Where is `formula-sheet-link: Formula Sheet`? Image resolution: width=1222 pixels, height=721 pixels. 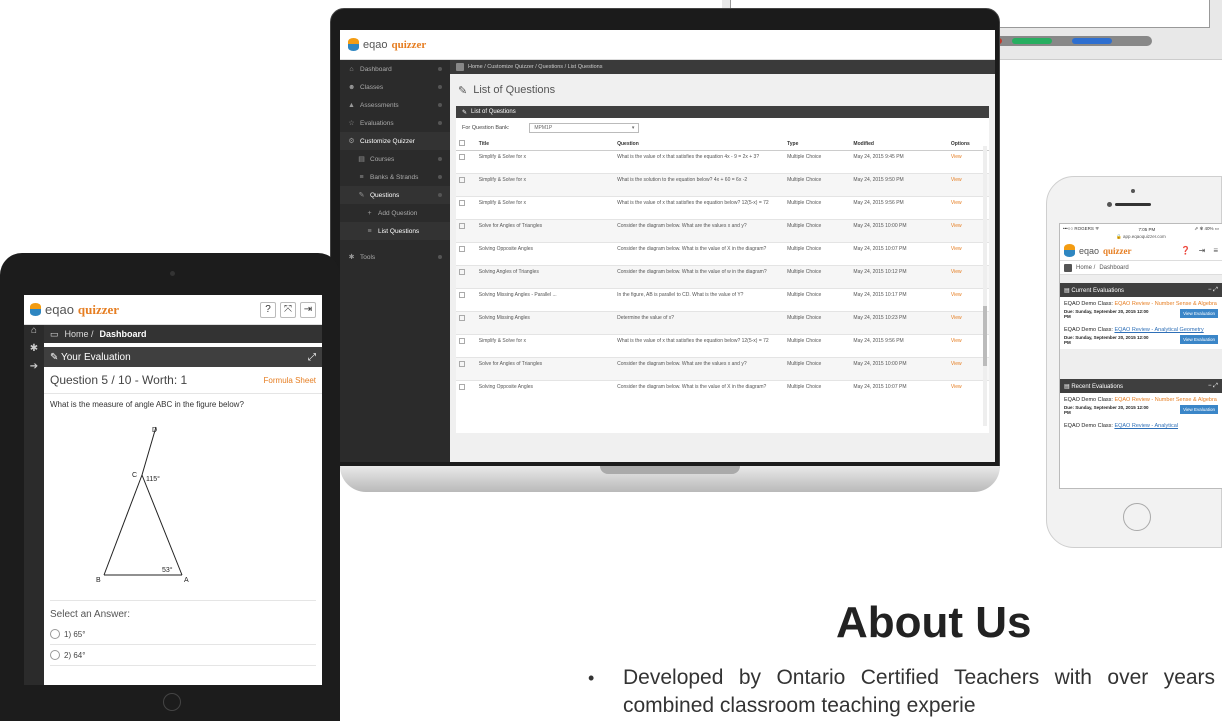 formula-sheet-link: Formula Sheet is located at coordinates (290, 380).